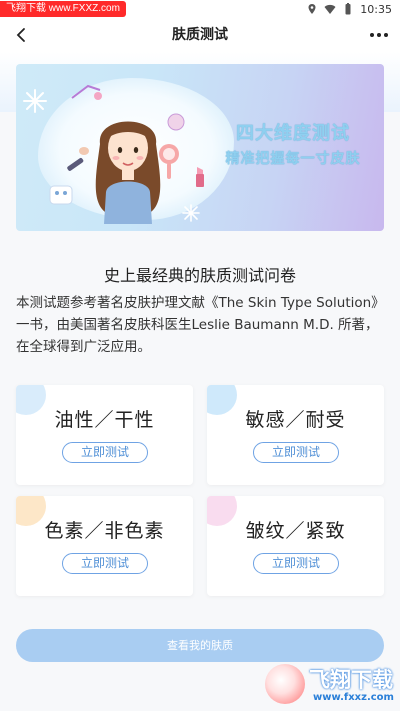 The image size is (400, 711). What do you see at coordinates (200, 177) in the screenshot?
I see `lipstick-icon` at bounding box center [200, 177].